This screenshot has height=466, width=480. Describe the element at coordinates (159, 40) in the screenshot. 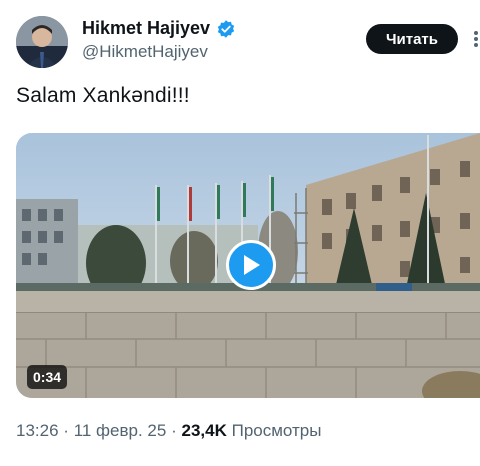

I see `author-block: Hikmet Hajiyev @HikmetHajiyev` at that location.